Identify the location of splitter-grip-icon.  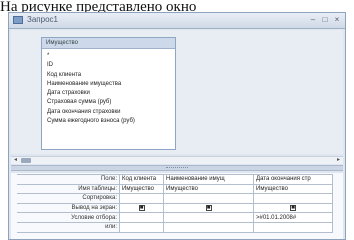
(177, 168).